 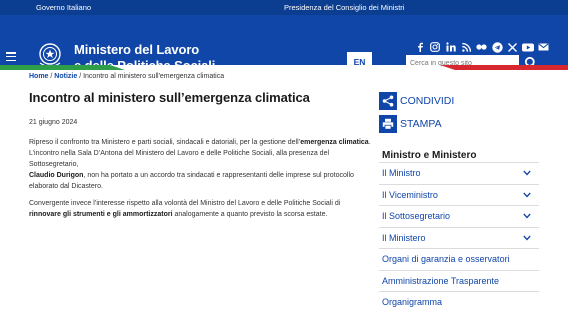 What do you see at coordinates (63, 7) in the screenshot?
I see `governo-italiano-link: Governo Italiano` at bounding box center [63, 7].